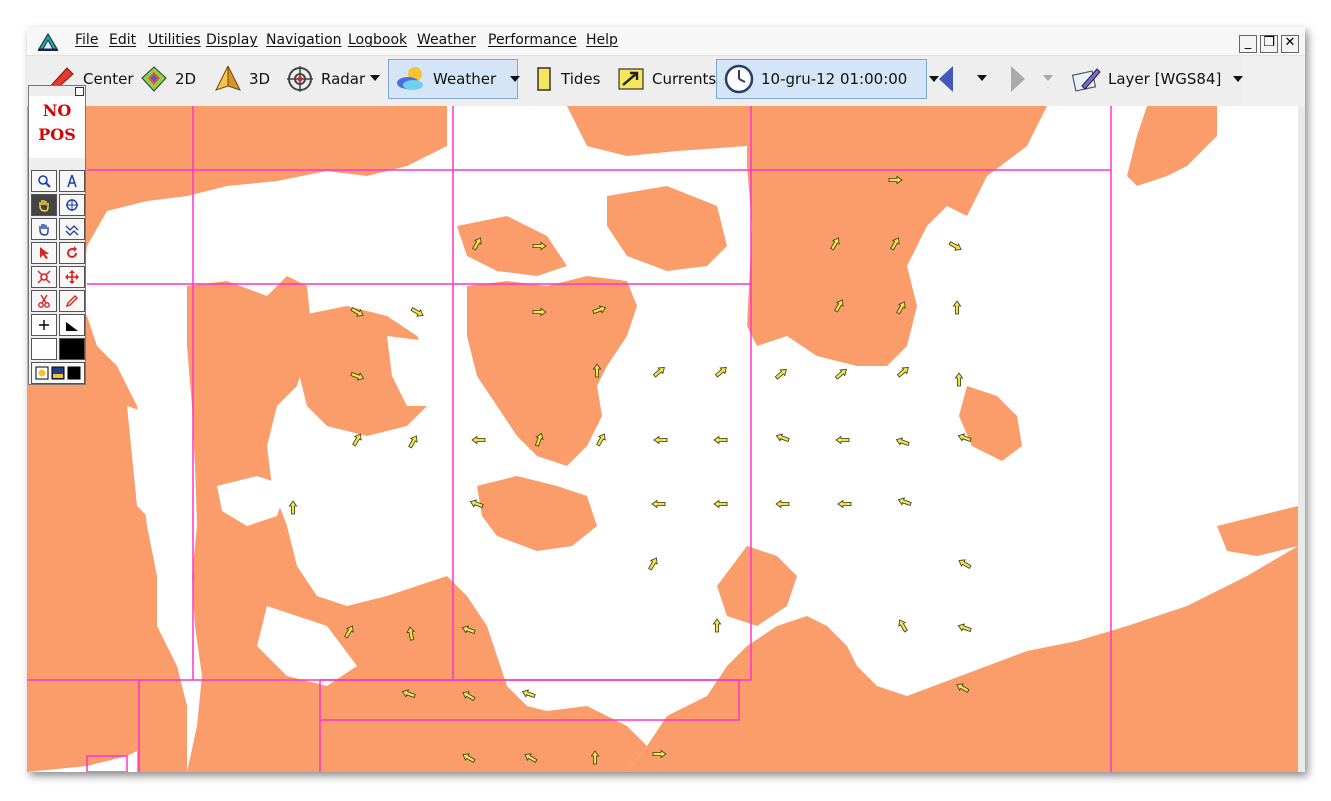 Image resolution: width=1331 pixels, height=801 pixels. I want to click on close-button: ✕, so click(1290, 44).